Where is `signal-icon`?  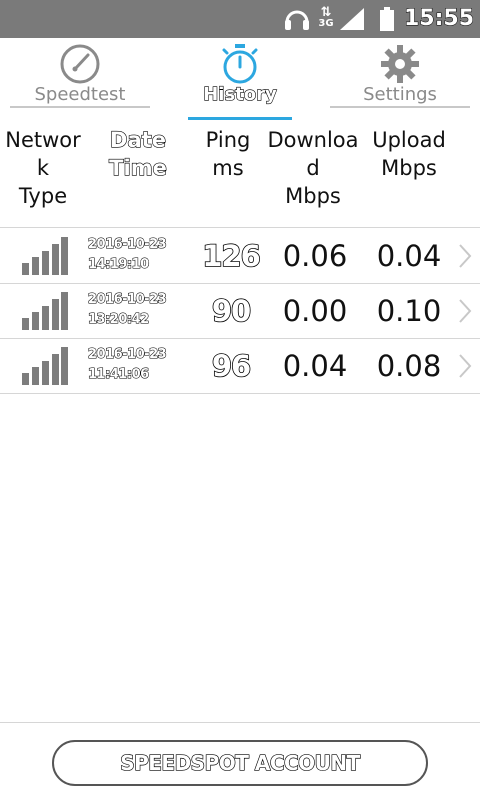 signal-icon is located at coordinates (352, 19).